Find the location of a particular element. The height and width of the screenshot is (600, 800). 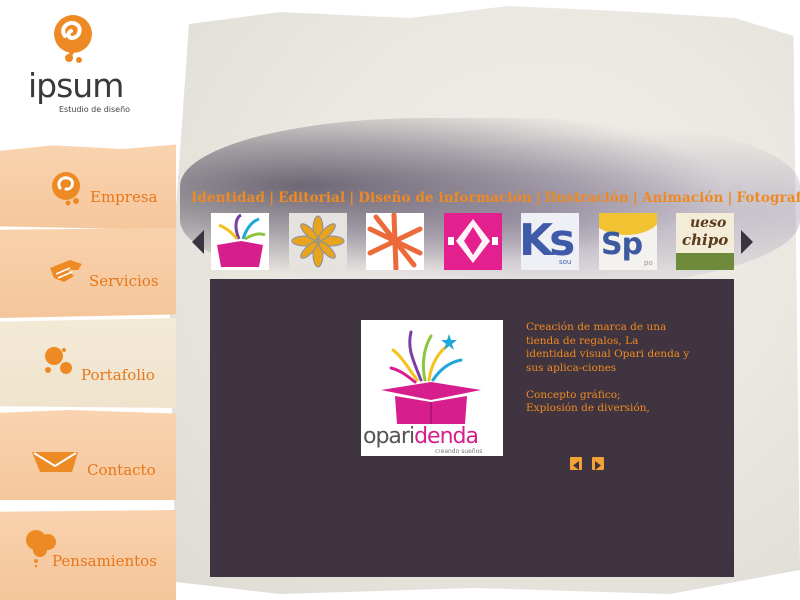

opari-box-thumb is located at coordinates (241, 240).